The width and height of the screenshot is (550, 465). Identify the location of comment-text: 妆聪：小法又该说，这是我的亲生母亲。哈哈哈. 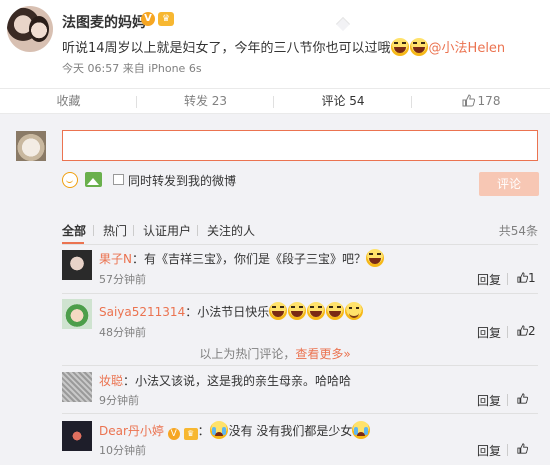
(225, 380).